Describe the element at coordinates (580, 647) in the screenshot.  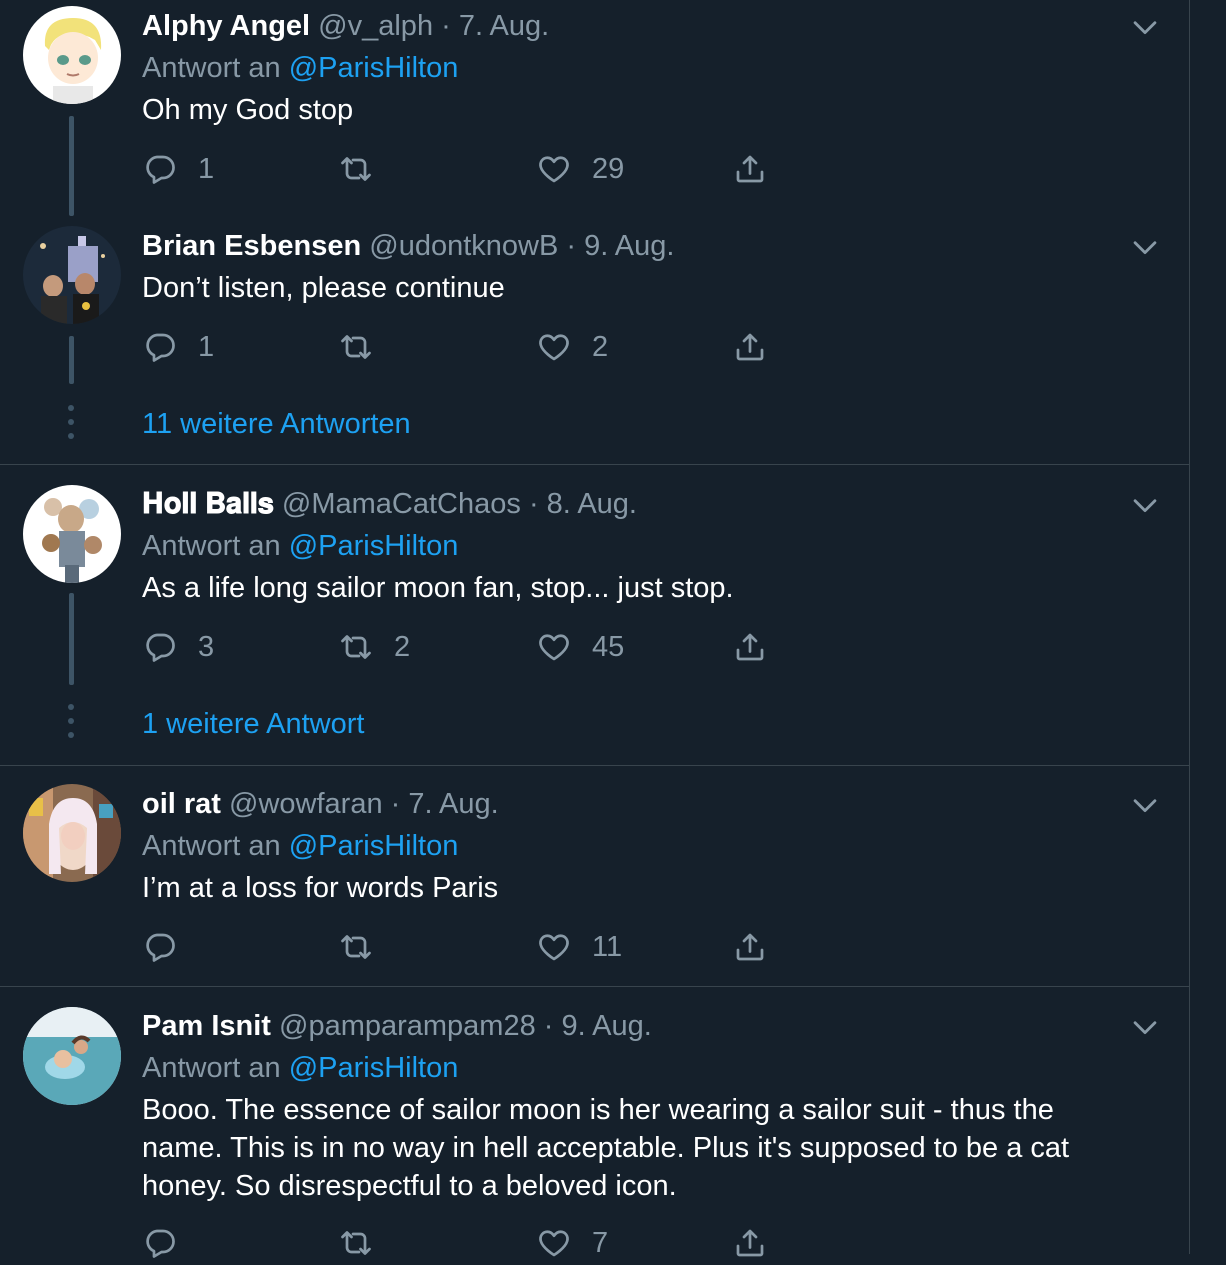
I see `like-button: 45` at that location.